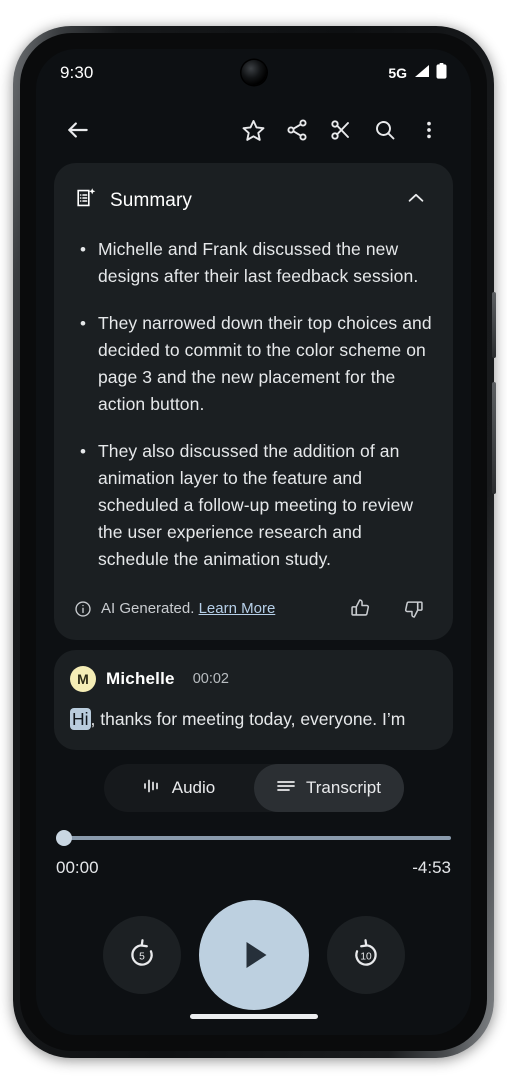 This screenshot has height=1080, width=507. I want to click on forward-10-icon: 10, so click(365, 955).